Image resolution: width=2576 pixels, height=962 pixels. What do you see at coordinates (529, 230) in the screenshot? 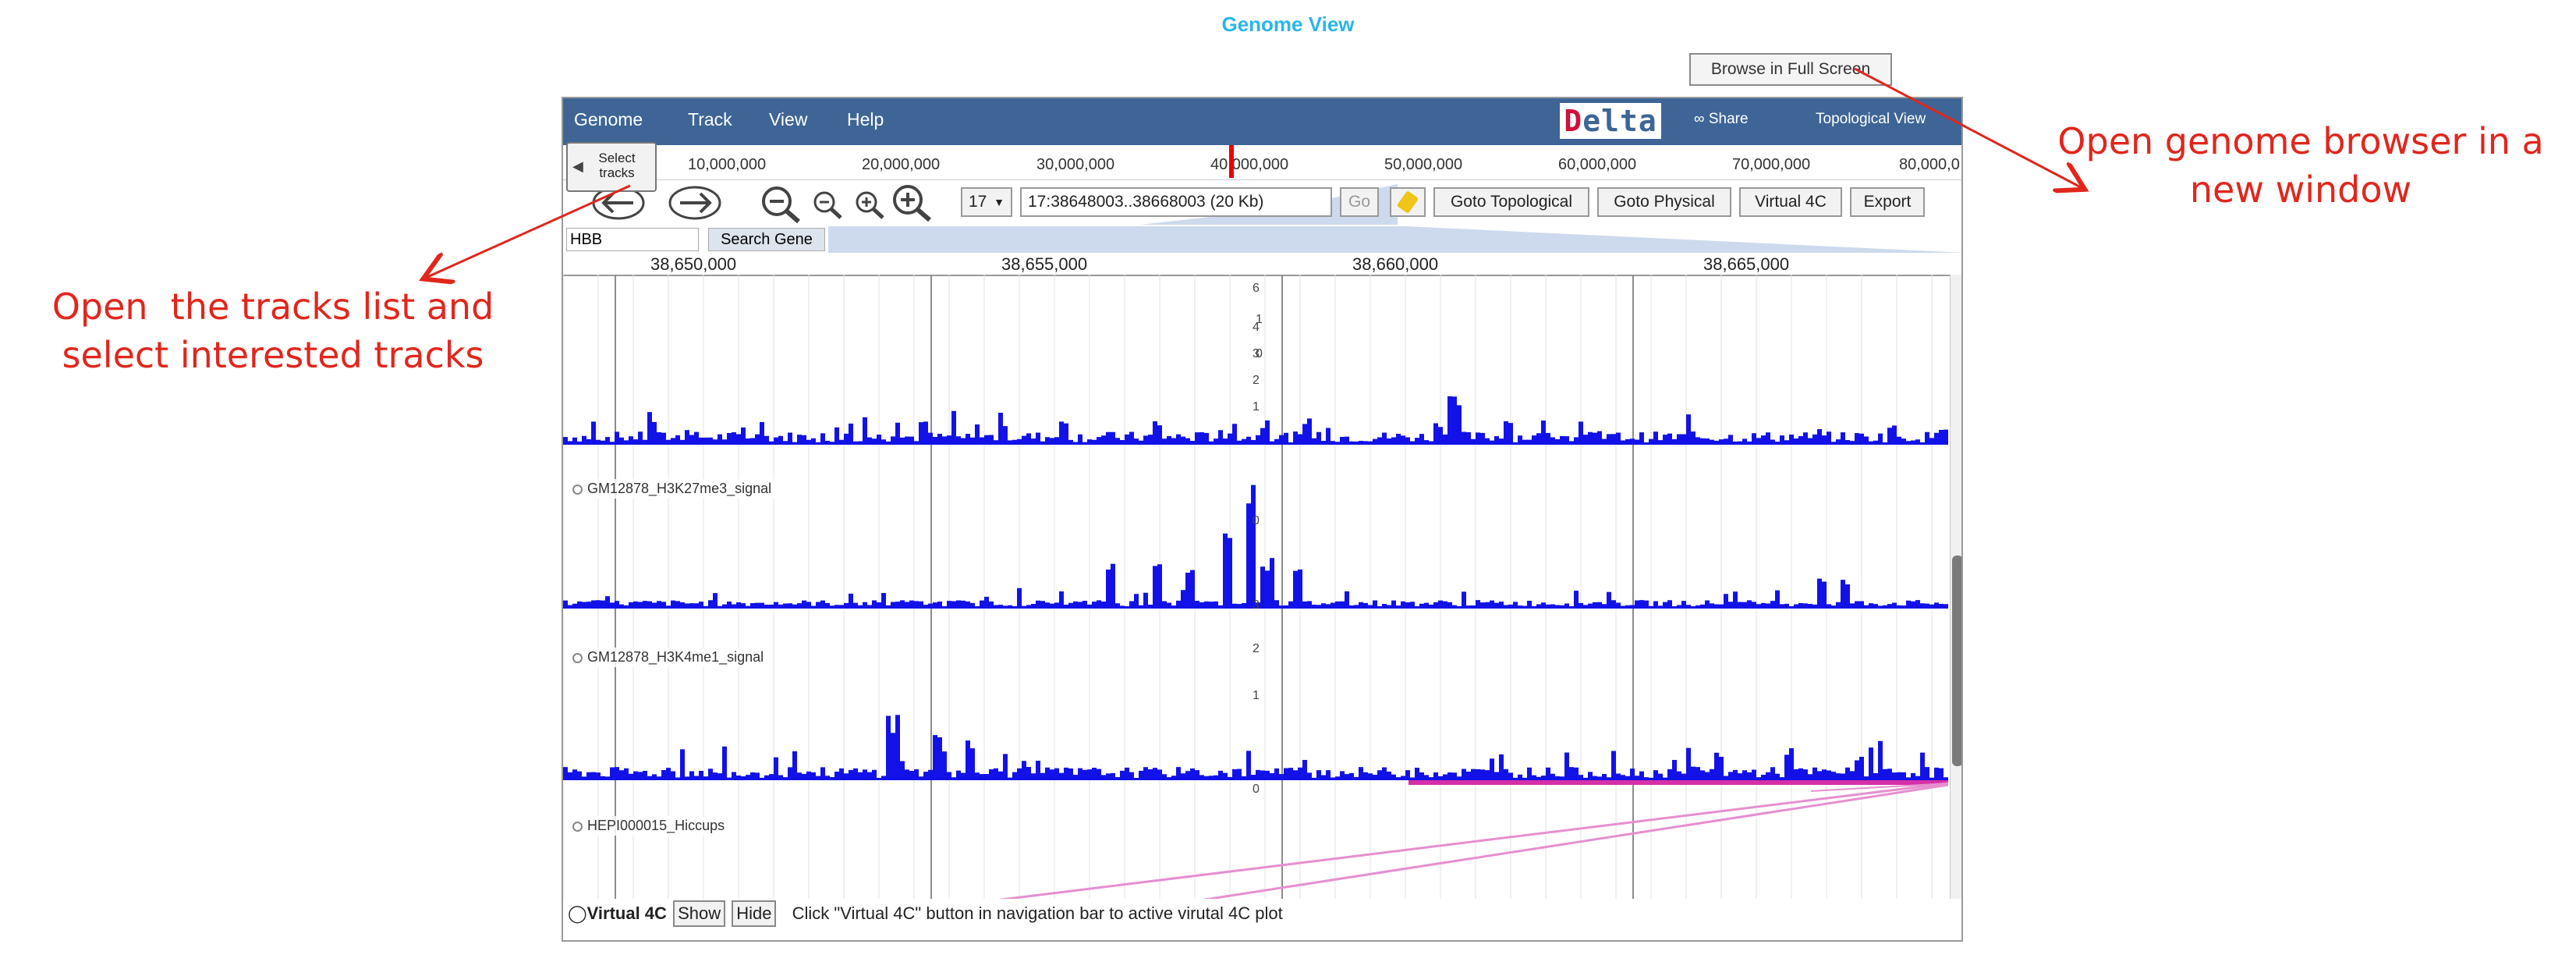
I see `arrow-to-select-tracks` at bounding box center [529, 230].